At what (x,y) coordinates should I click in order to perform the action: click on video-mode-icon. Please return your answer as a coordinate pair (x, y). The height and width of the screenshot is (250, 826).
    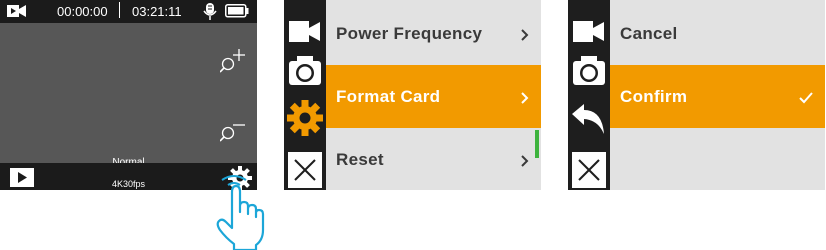
    Looking at the image, I should click on (16, 11).